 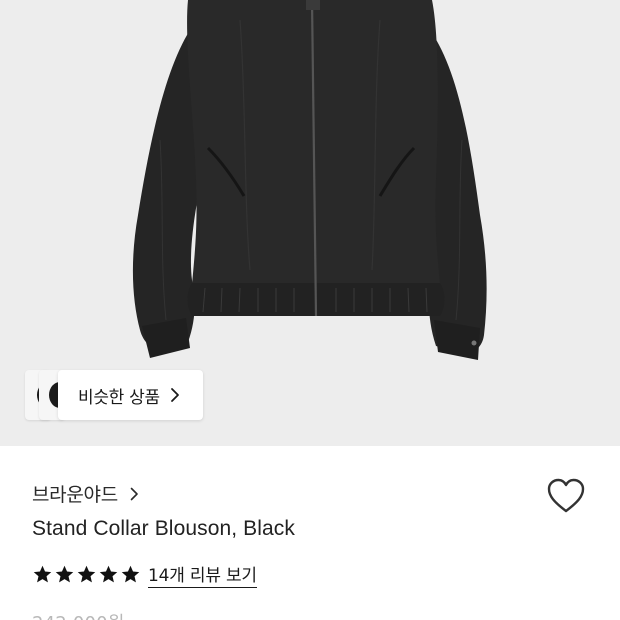 I want to click on product-price: 242,000원, so click(x=78, y=614).